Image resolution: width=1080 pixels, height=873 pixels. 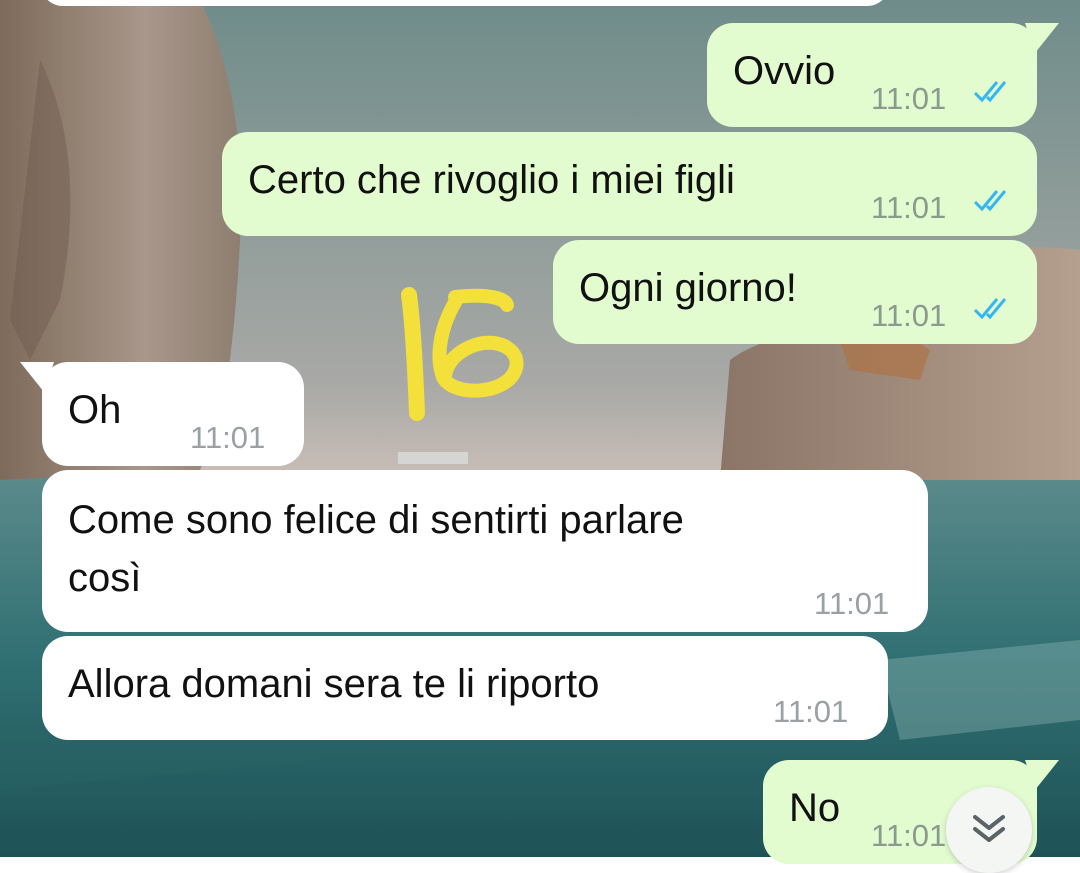 I want to click on message-bubble-outgoing: Certo che rivoglio i miei figli 11:01, so click(x=629, y=184).